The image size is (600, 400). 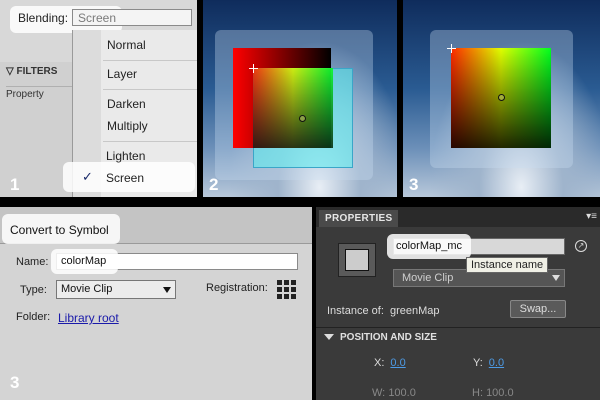 What do you see at coordinates (429, 246) in the screenshot?
I see `instance-name-value: colorMap_mc` at bounding box center [429, 246].